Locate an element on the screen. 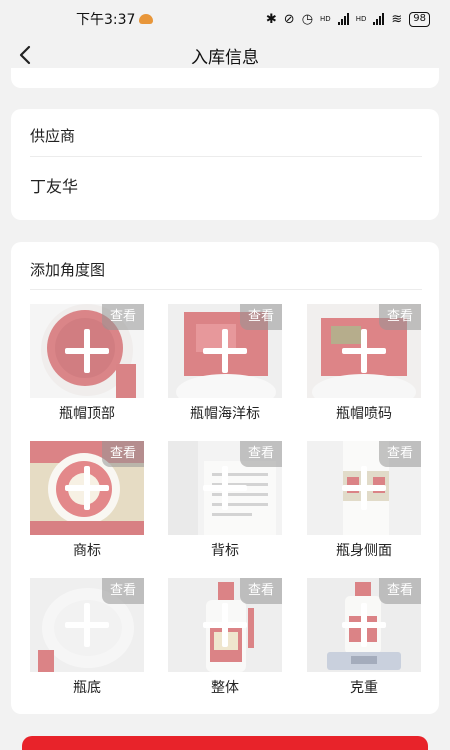  photo-label: 整体 is located at coordinates (225, 688).